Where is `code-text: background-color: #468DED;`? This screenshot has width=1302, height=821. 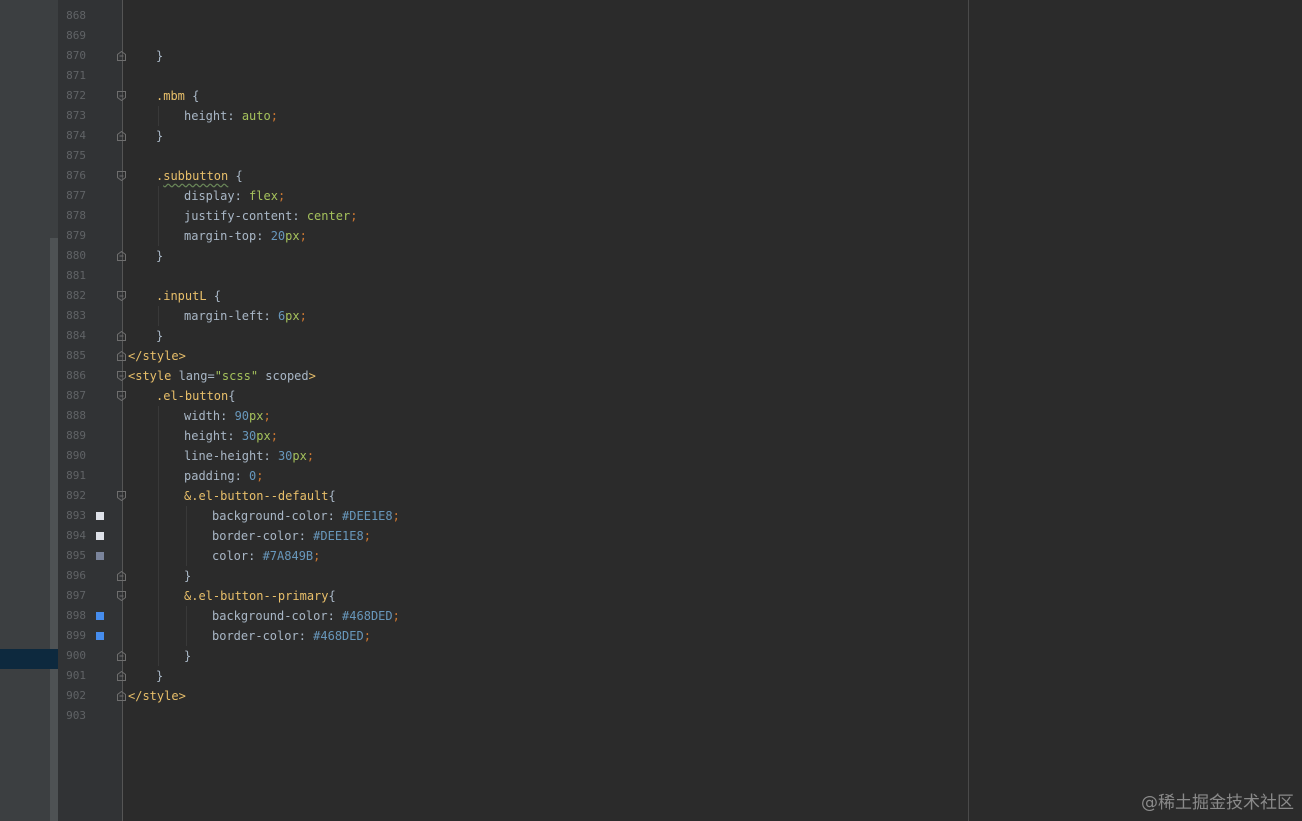
code-text: background-color: #468DED; is located at coordinates (306, 616).